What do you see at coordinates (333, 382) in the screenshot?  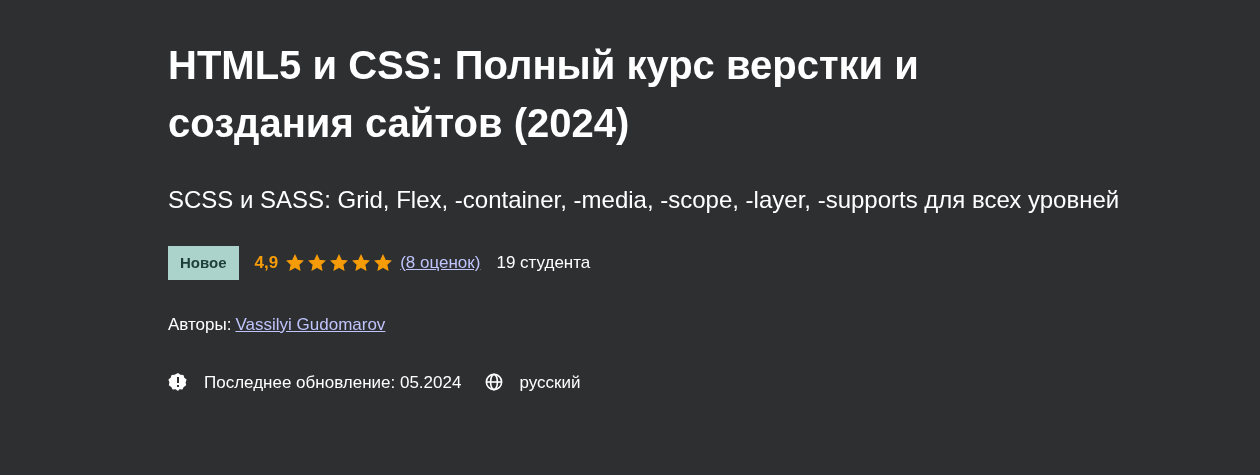 I see `last-updated: Последнее обновление: 05.2024` at bounding box center [333, 382].